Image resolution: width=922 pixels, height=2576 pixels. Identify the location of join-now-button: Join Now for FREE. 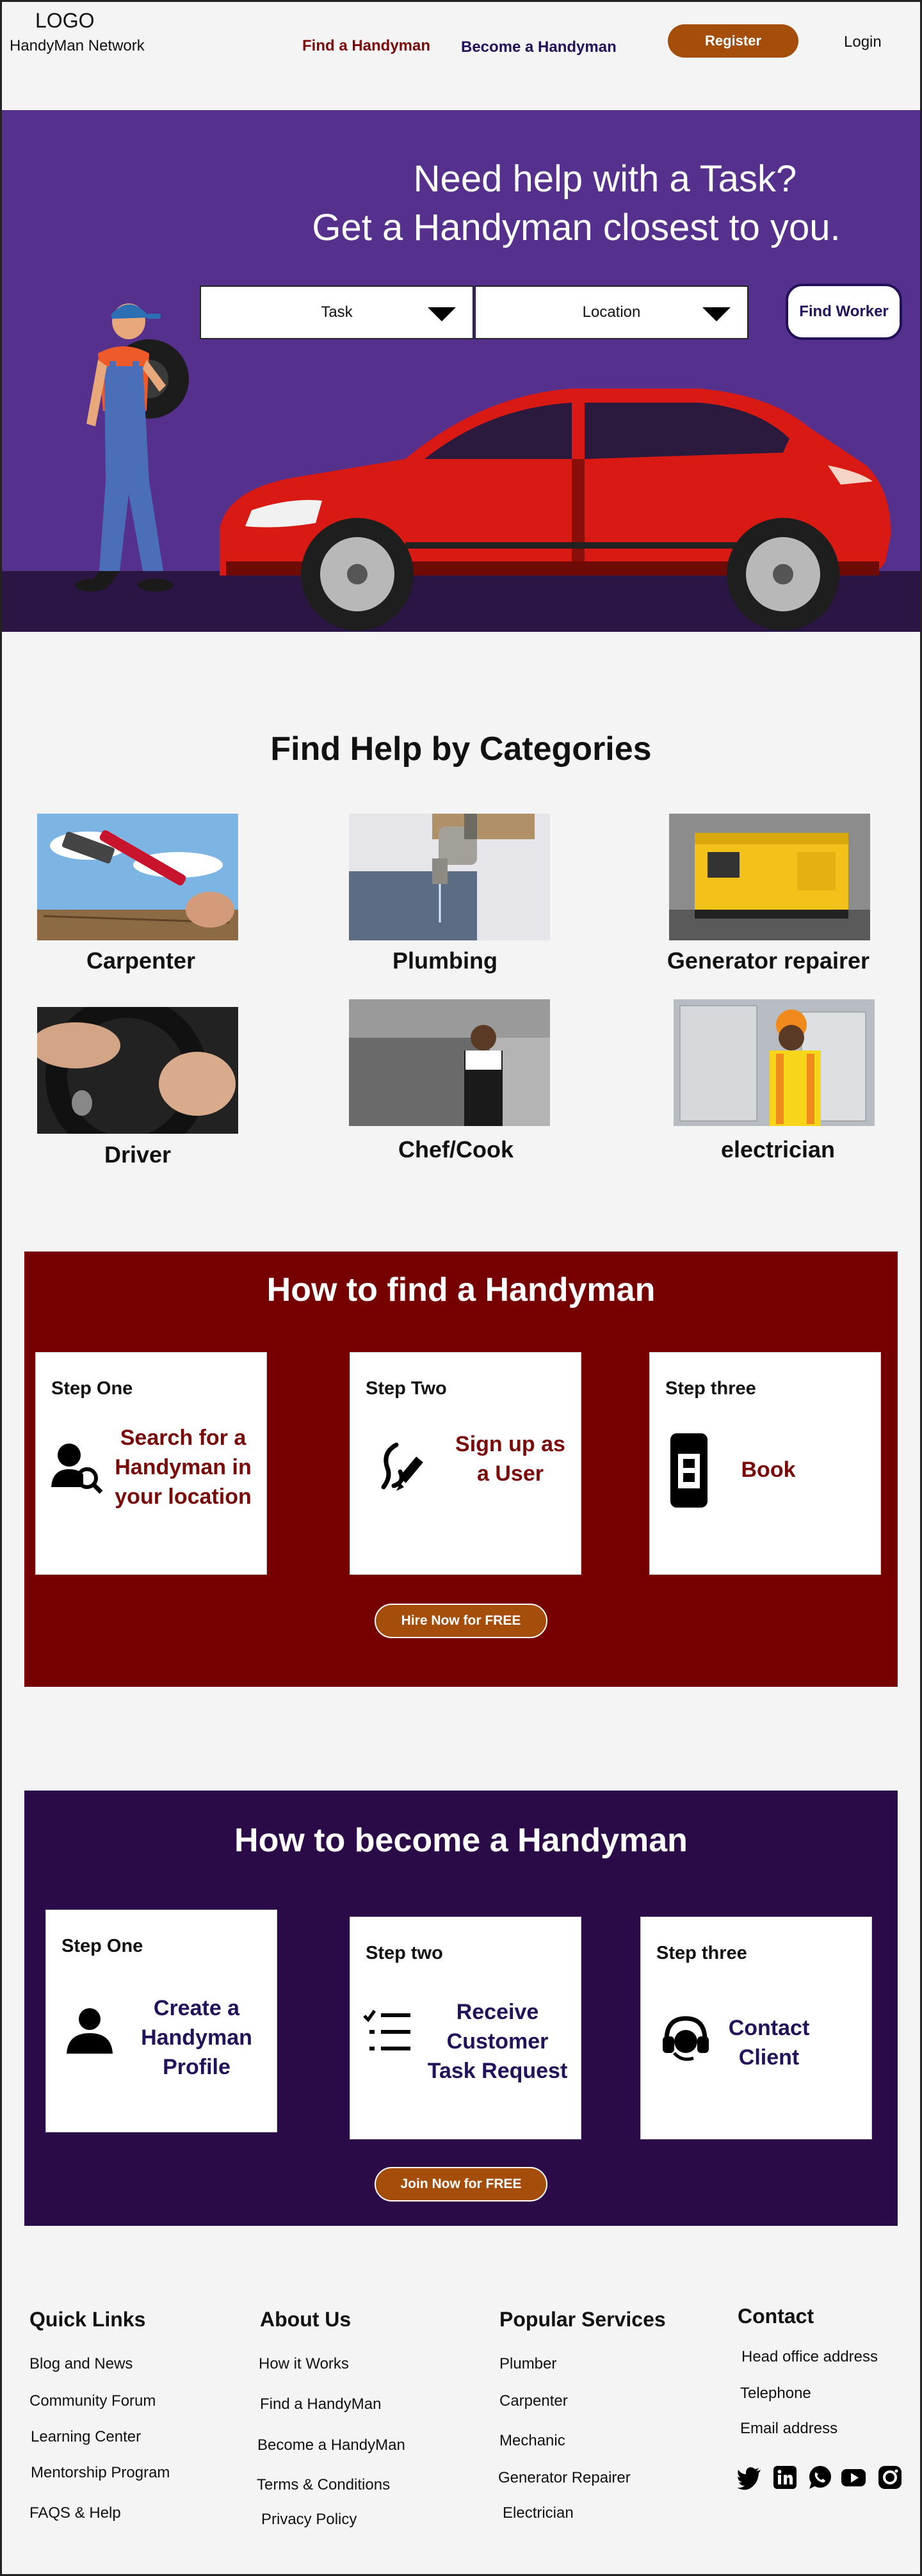
(461, 2184).